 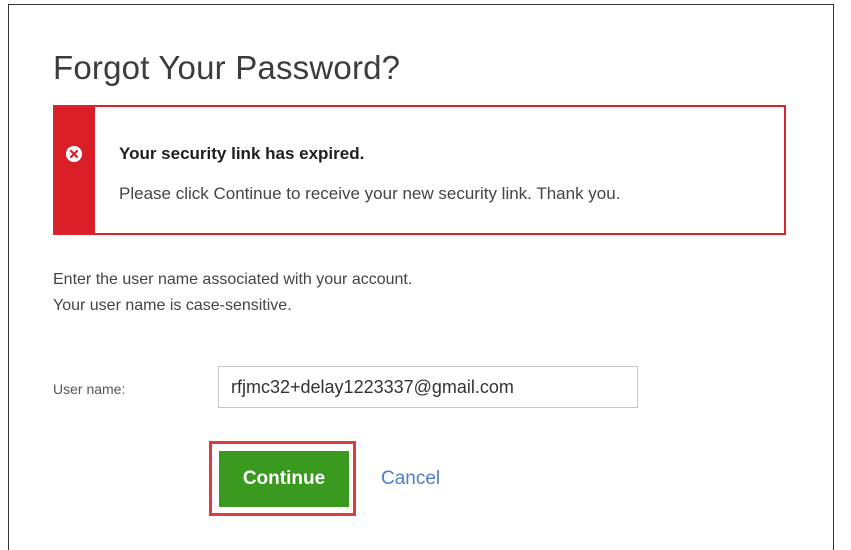 I want to click on page-title: Forgot Your Password?, so click(x=227, y=67).